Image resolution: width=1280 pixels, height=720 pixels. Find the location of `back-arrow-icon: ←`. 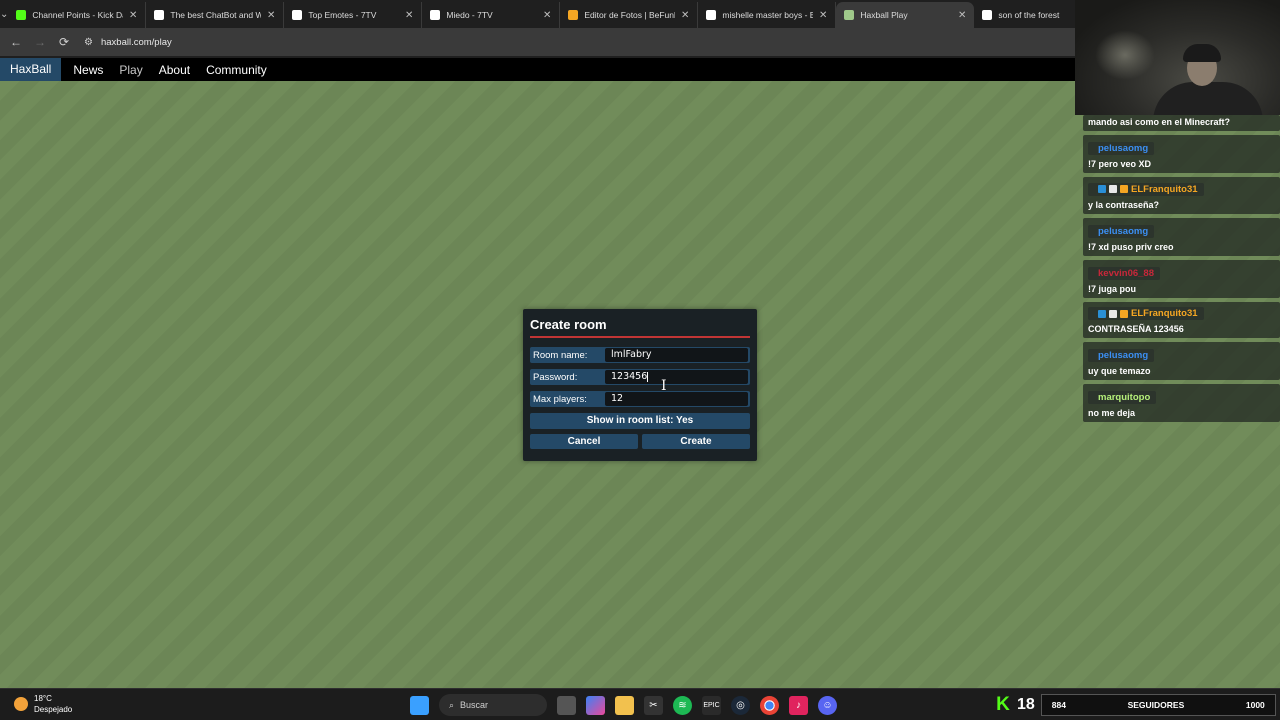

back-arrow-icon: ← is located at coordinates (16, 42).